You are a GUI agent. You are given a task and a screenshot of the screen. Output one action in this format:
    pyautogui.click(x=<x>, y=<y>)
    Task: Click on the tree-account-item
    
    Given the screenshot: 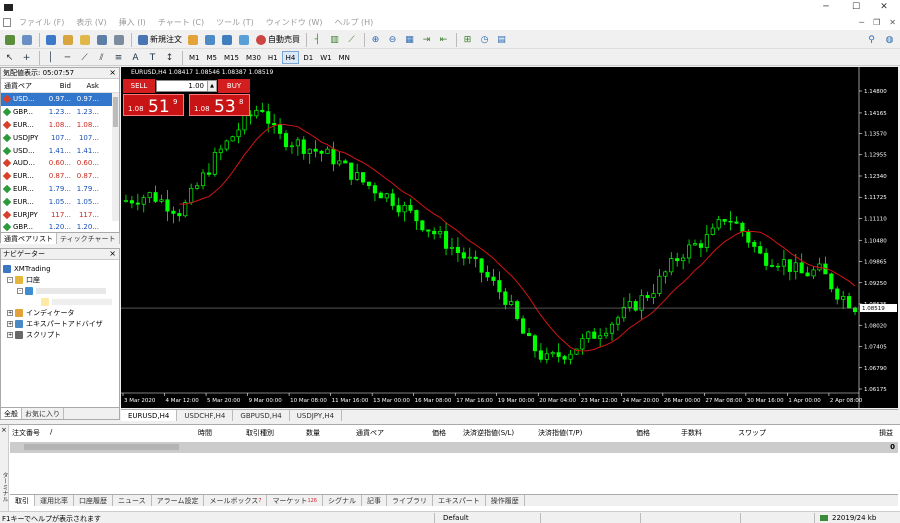 What is the action you would take?
    pyautogui.click(x=61, y=301)
    